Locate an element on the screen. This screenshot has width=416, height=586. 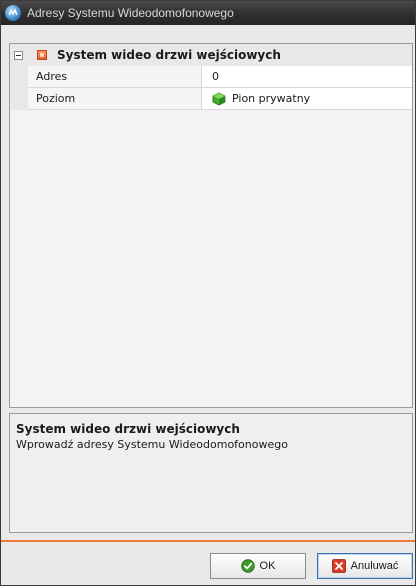
property-name: Adres is located at coordinates (115, 77).